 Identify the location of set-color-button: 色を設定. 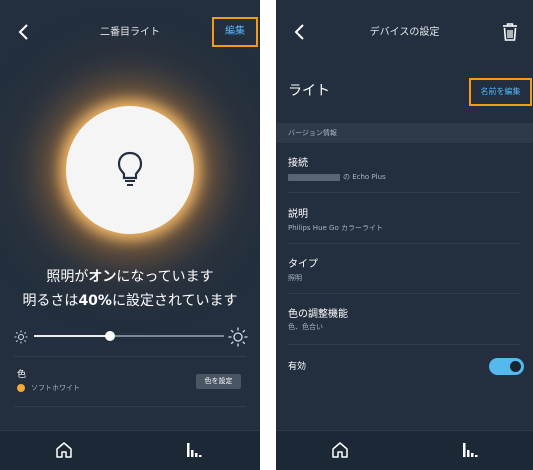
(218, 381).